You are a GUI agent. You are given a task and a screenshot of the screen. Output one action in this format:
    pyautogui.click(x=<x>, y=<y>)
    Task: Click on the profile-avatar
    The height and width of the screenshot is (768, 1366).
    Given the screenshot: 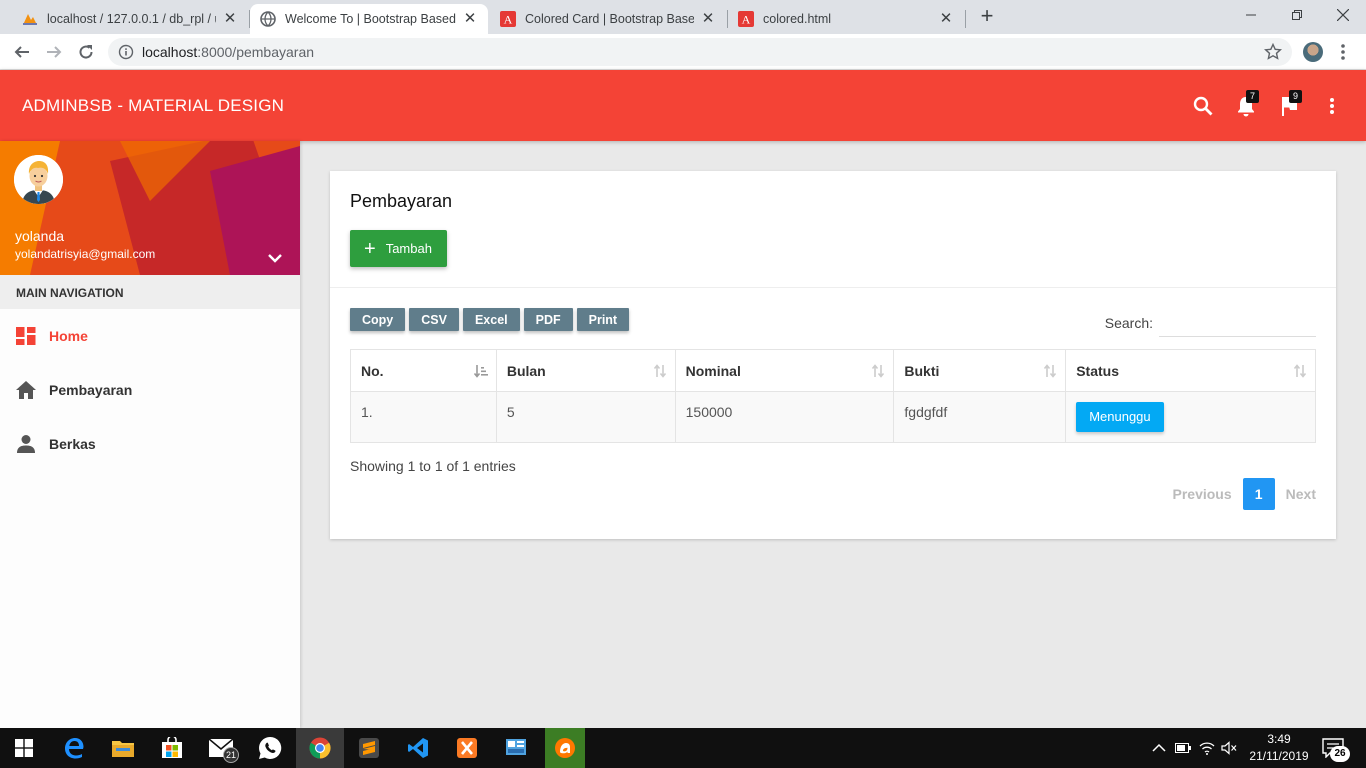 What is the action you would take?
    pyautogui.click(x=1313, y=52)
    